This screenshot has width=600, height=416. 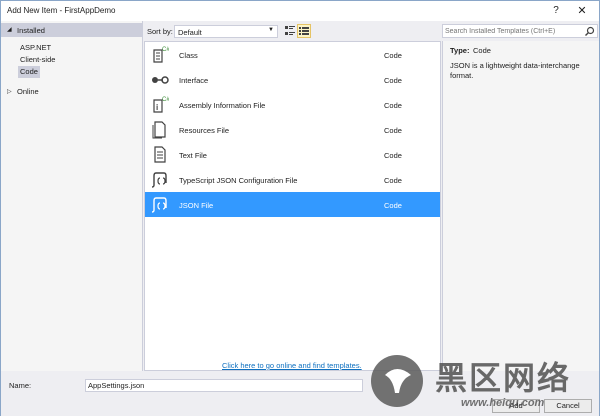 I want to click on list-item-typescript-json-config: TypeScript JSON Configuration File Code, so click(x=292, y=179).